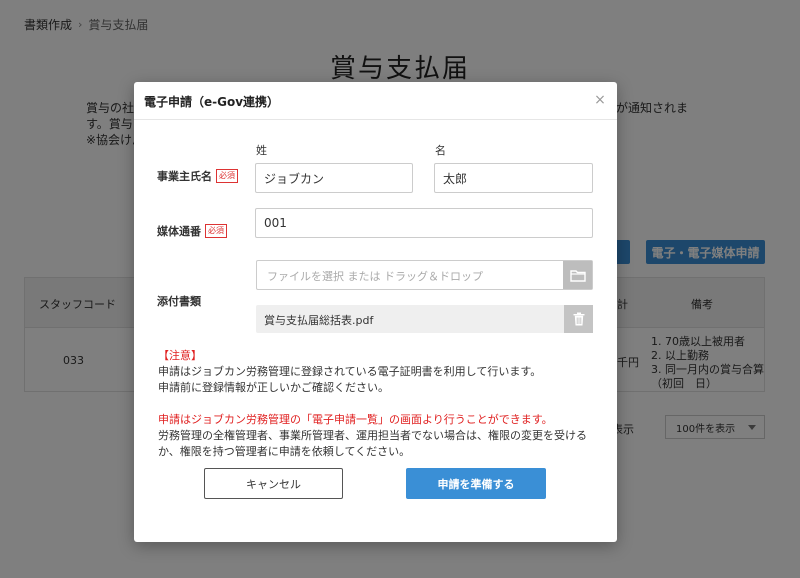 This screenshot has height=578, width=800. Describe the element at coordinates (375, 276) in the screenshot. I see `file-drop-placeholder: ファイルを選択 または ドラッグ＆ドロップ` at that location.